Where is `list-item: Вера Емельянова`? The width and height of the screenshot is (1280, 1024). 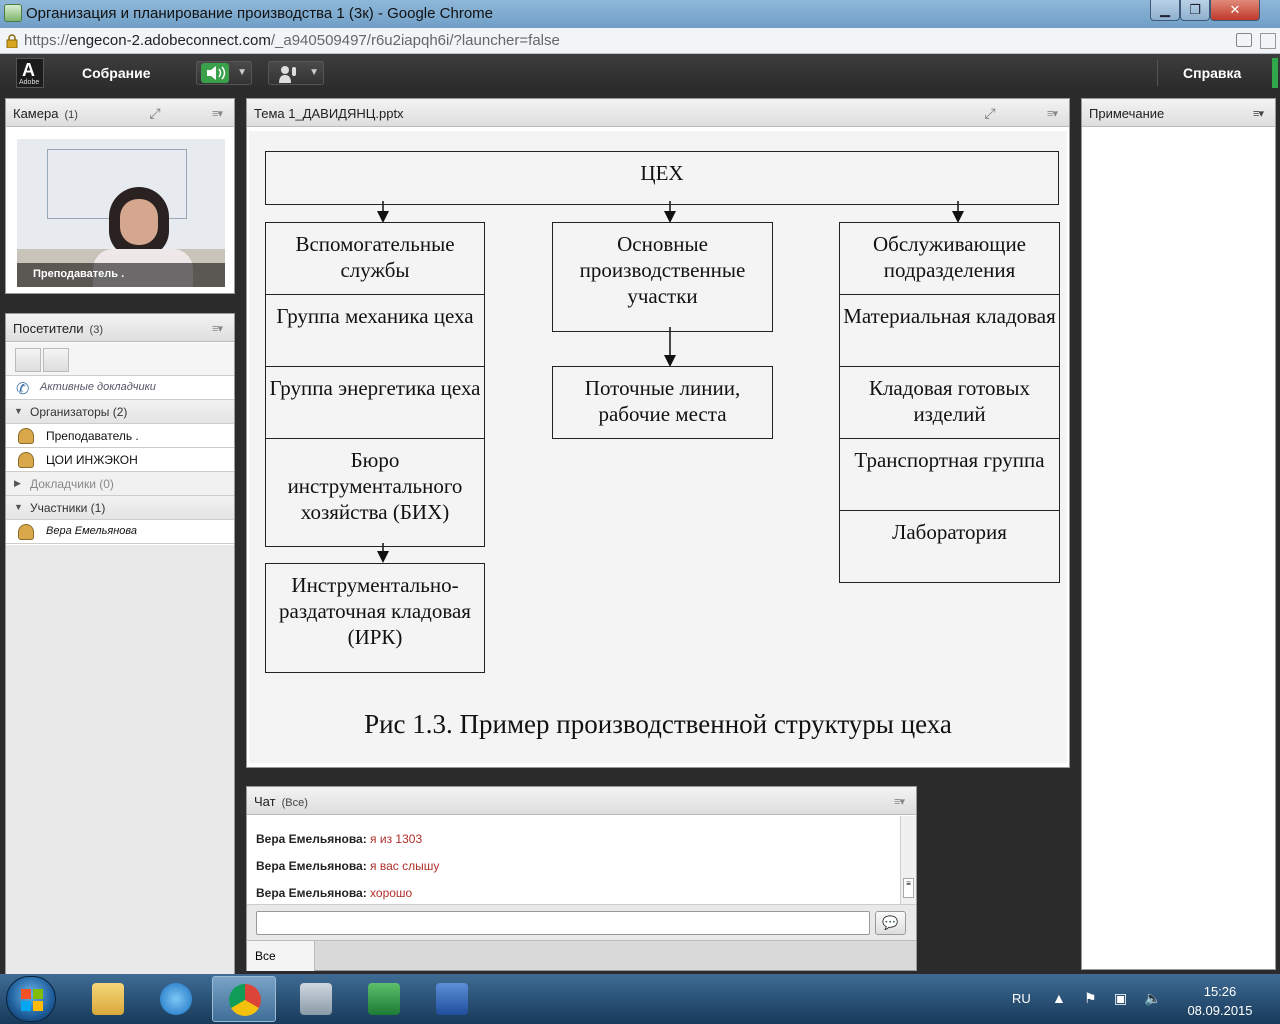 list-item: Вера Емельянова is located at coordinates (120, 532).